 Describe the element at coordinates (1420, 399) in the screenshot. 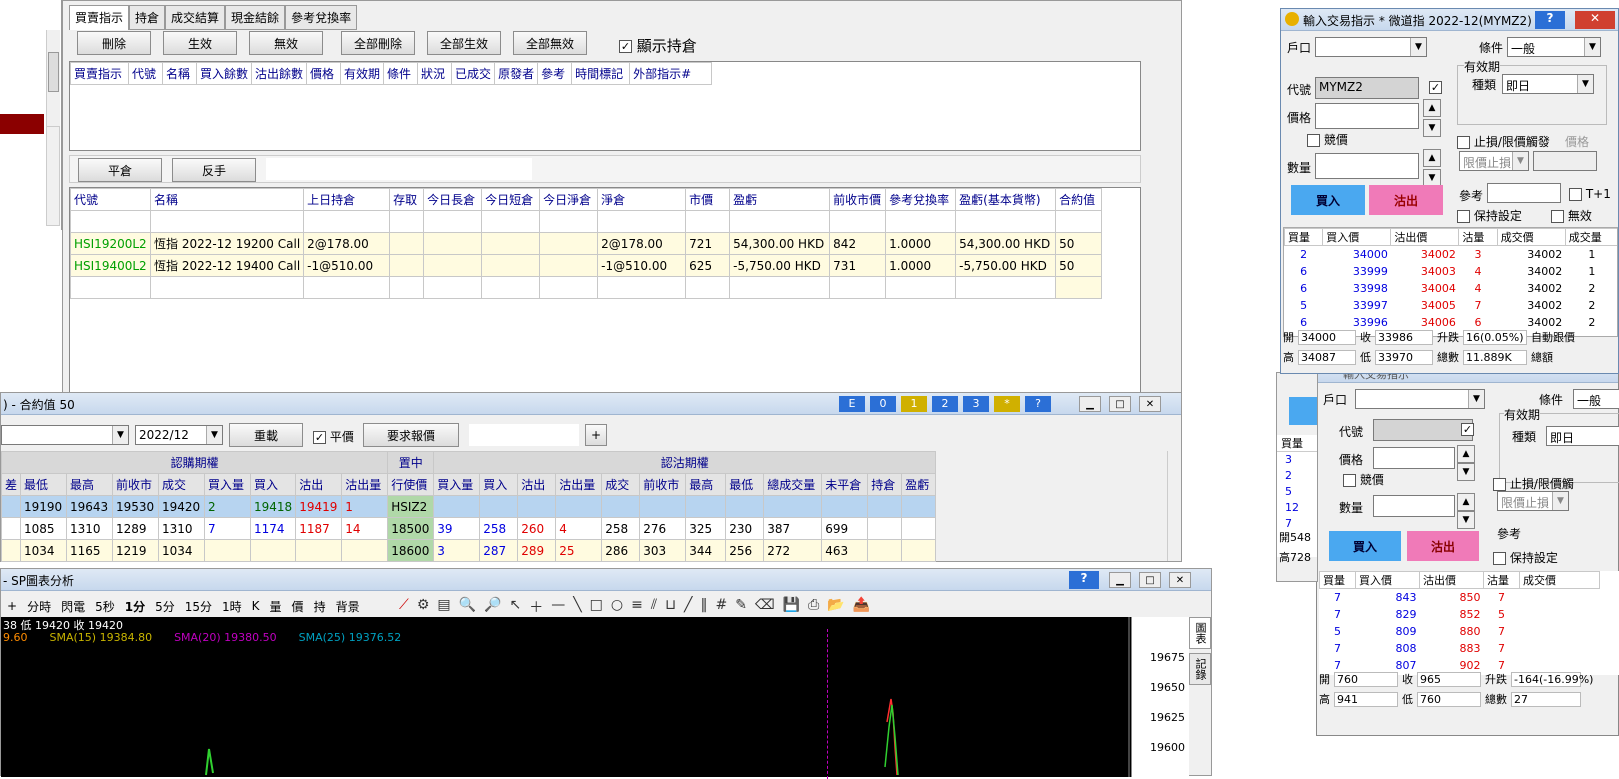

I see `order2-account-select: ▼` at that location.